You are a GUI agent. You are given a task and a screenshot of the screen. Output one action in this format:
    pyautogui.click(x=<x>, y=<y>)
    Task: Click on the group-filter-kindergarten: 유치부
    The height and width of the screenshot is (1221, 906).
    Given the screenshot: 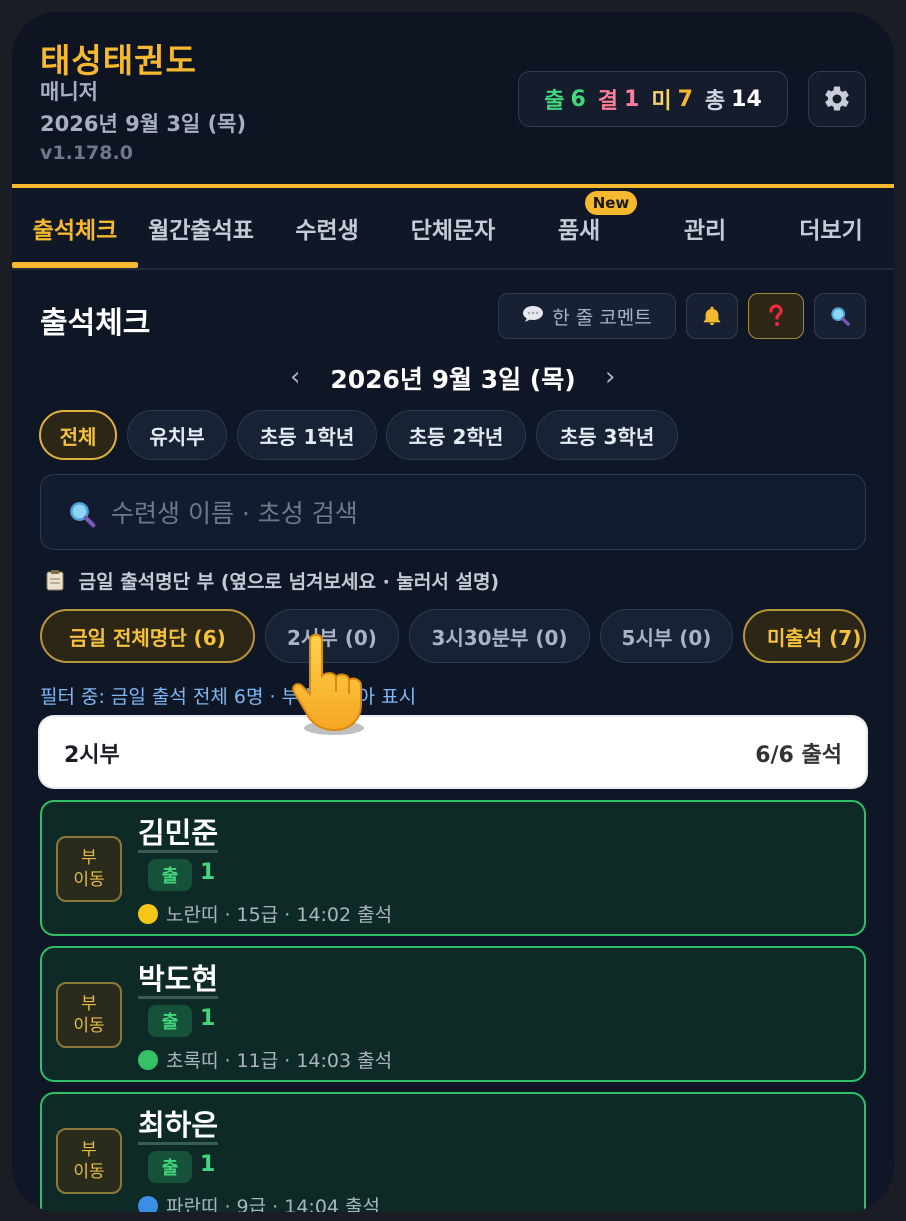 What is the action you would take?
    pyautogui.click(x=177, y=435)
    